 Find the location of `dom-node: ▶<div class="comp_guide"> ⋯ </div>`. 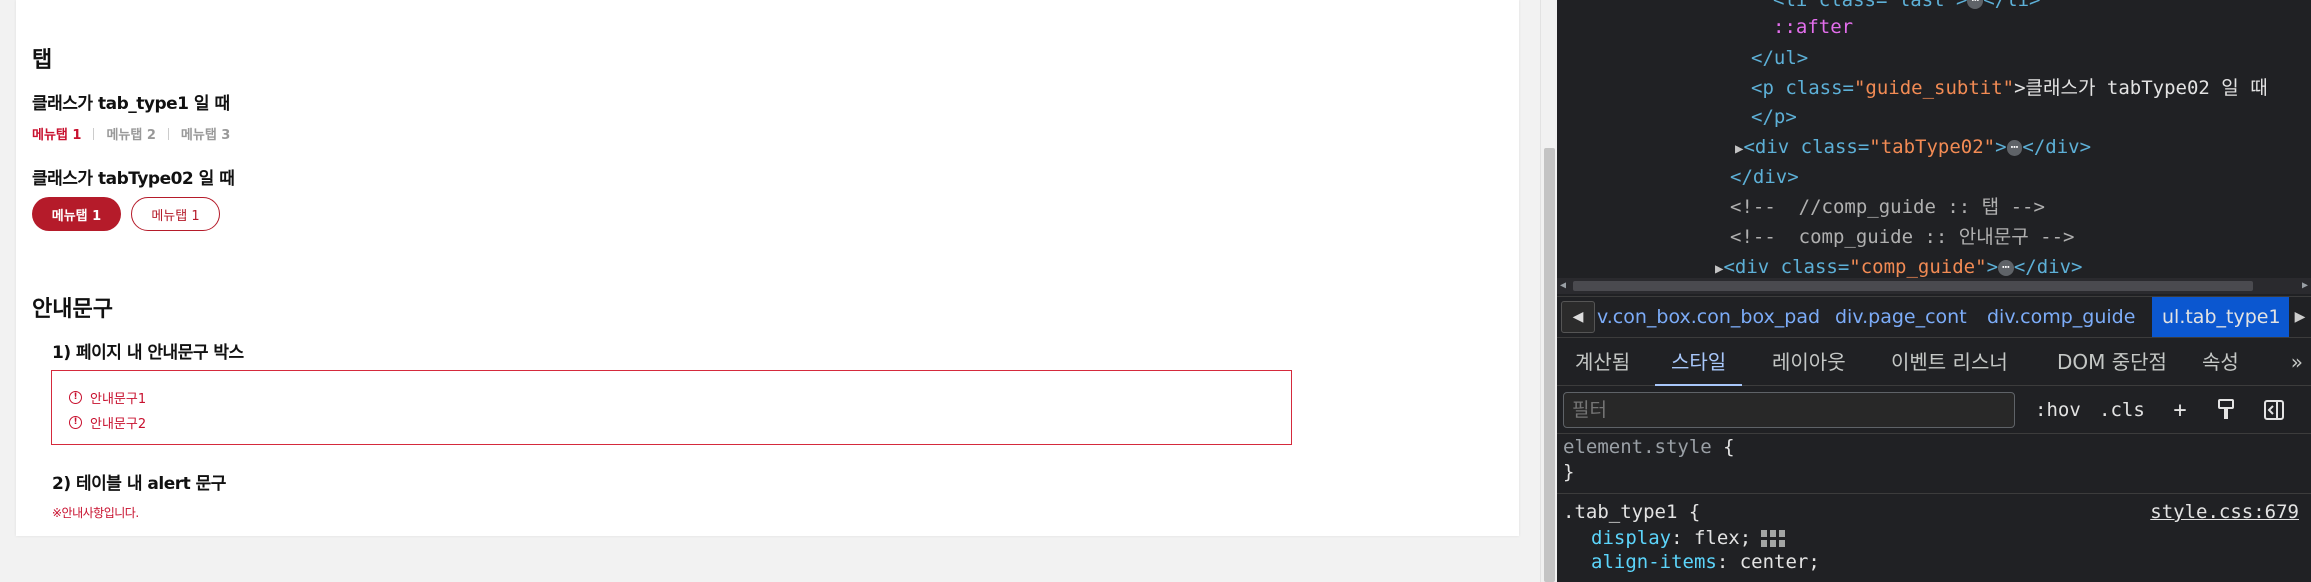

dom-node: ▶<div class="comp_guide"> ⋯ </div> is located at coordinates (1898, 265).